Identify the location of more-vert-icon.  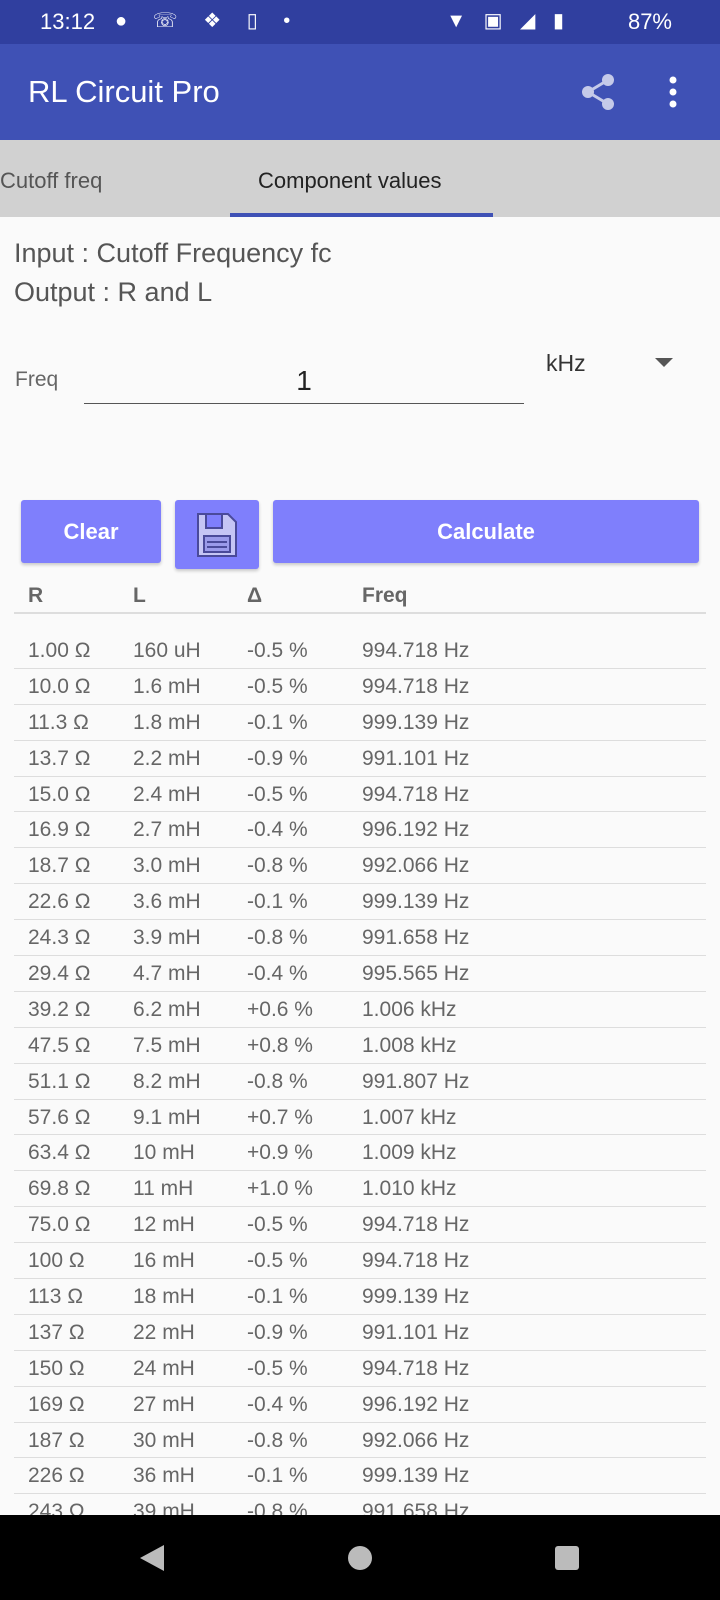
(673, 94).